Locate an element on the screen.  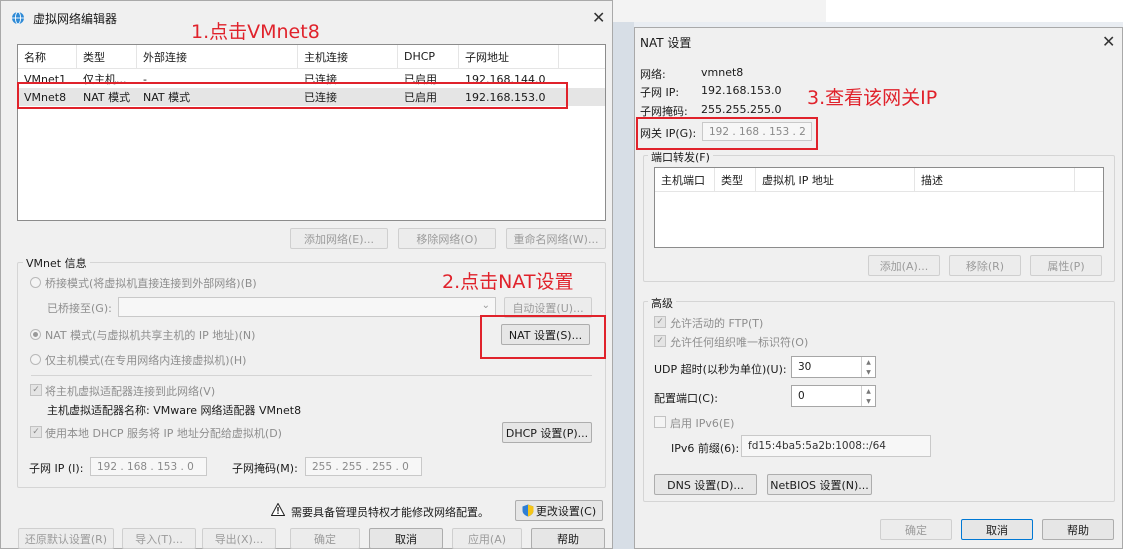
table-cell: 192.168.153.0 is located at coordinates (505, 97).